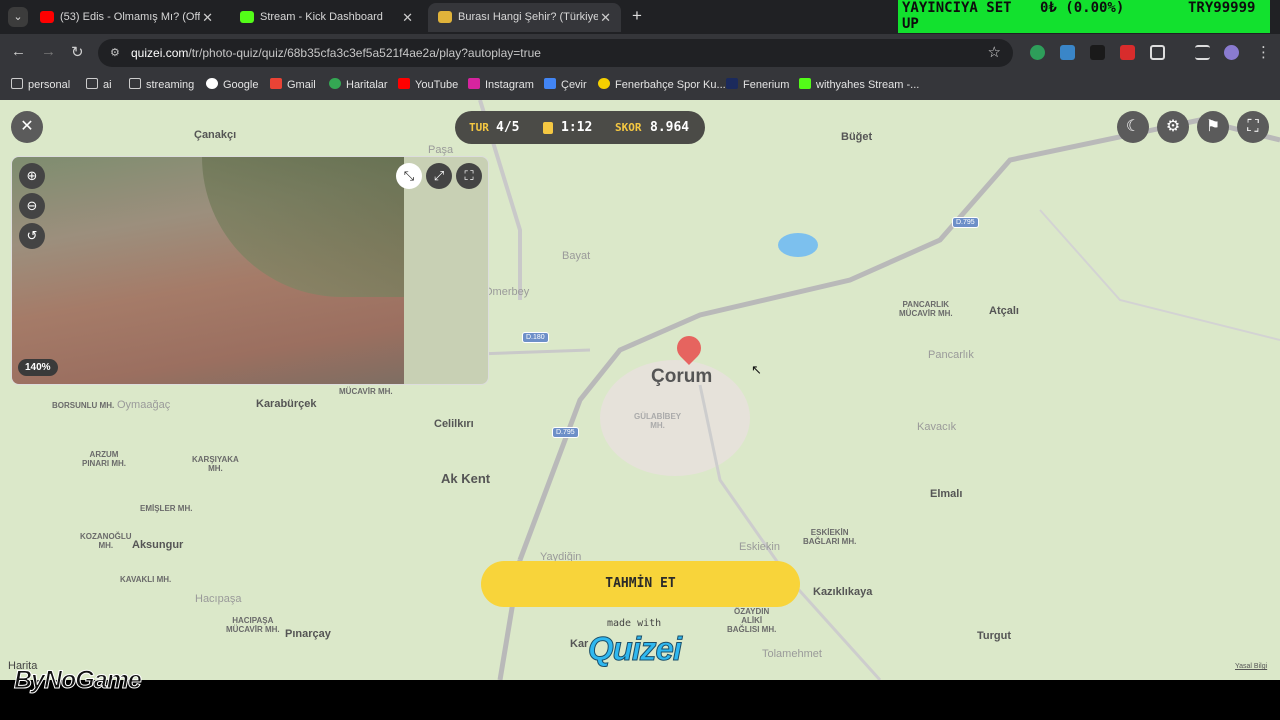 Image resolution: width=1280 pixels, height=720 pixels. Describe the element at coordinates (994, 636) in the screenshot. I see `map-label: Turgut` at that location.